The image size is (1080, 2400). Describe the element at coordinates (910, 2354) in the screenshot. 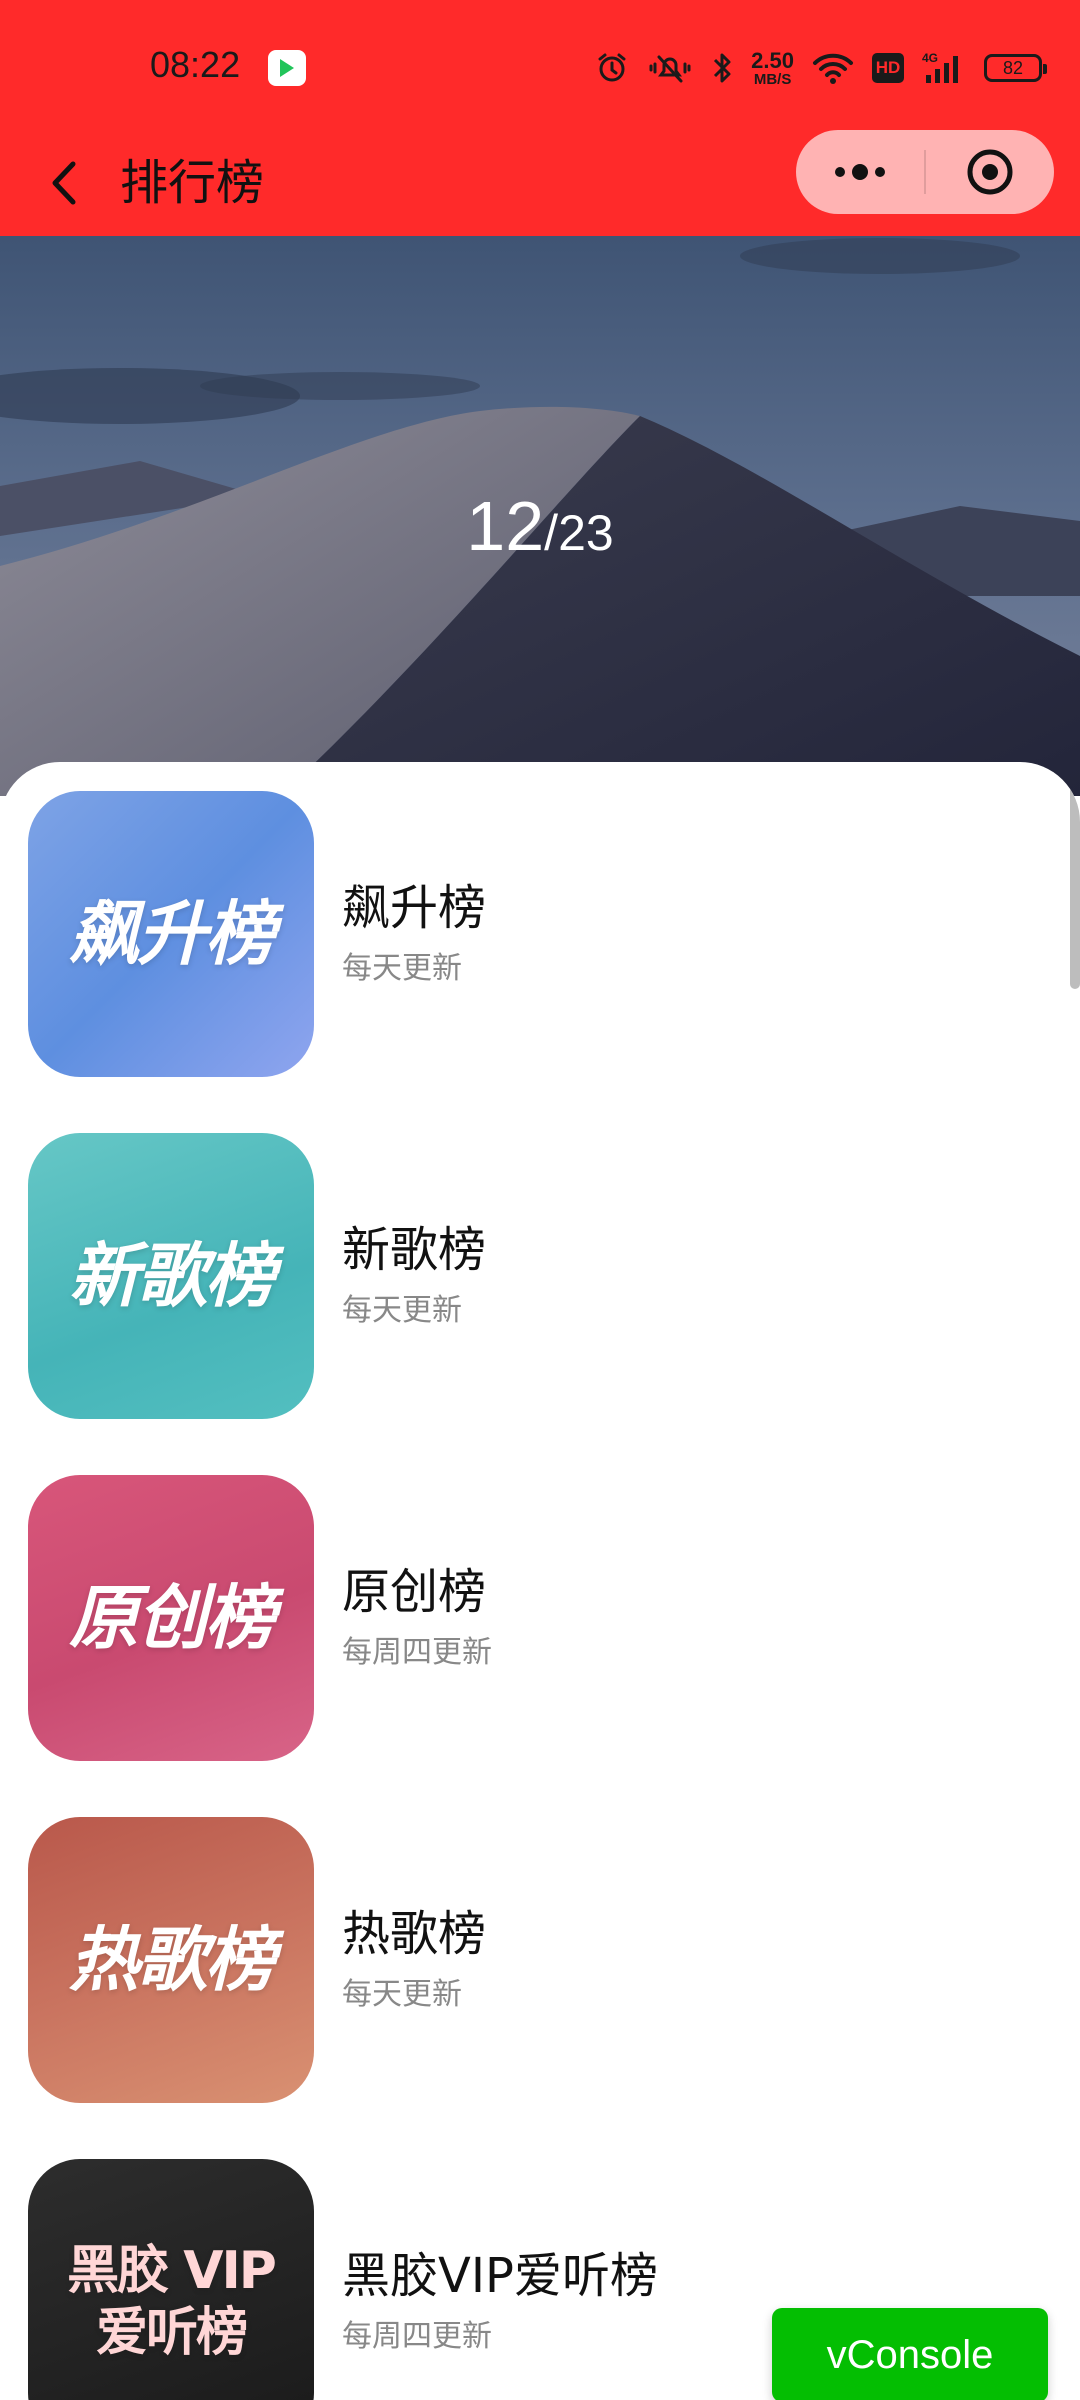

I see `vconsole-button: vConsole` at that location.